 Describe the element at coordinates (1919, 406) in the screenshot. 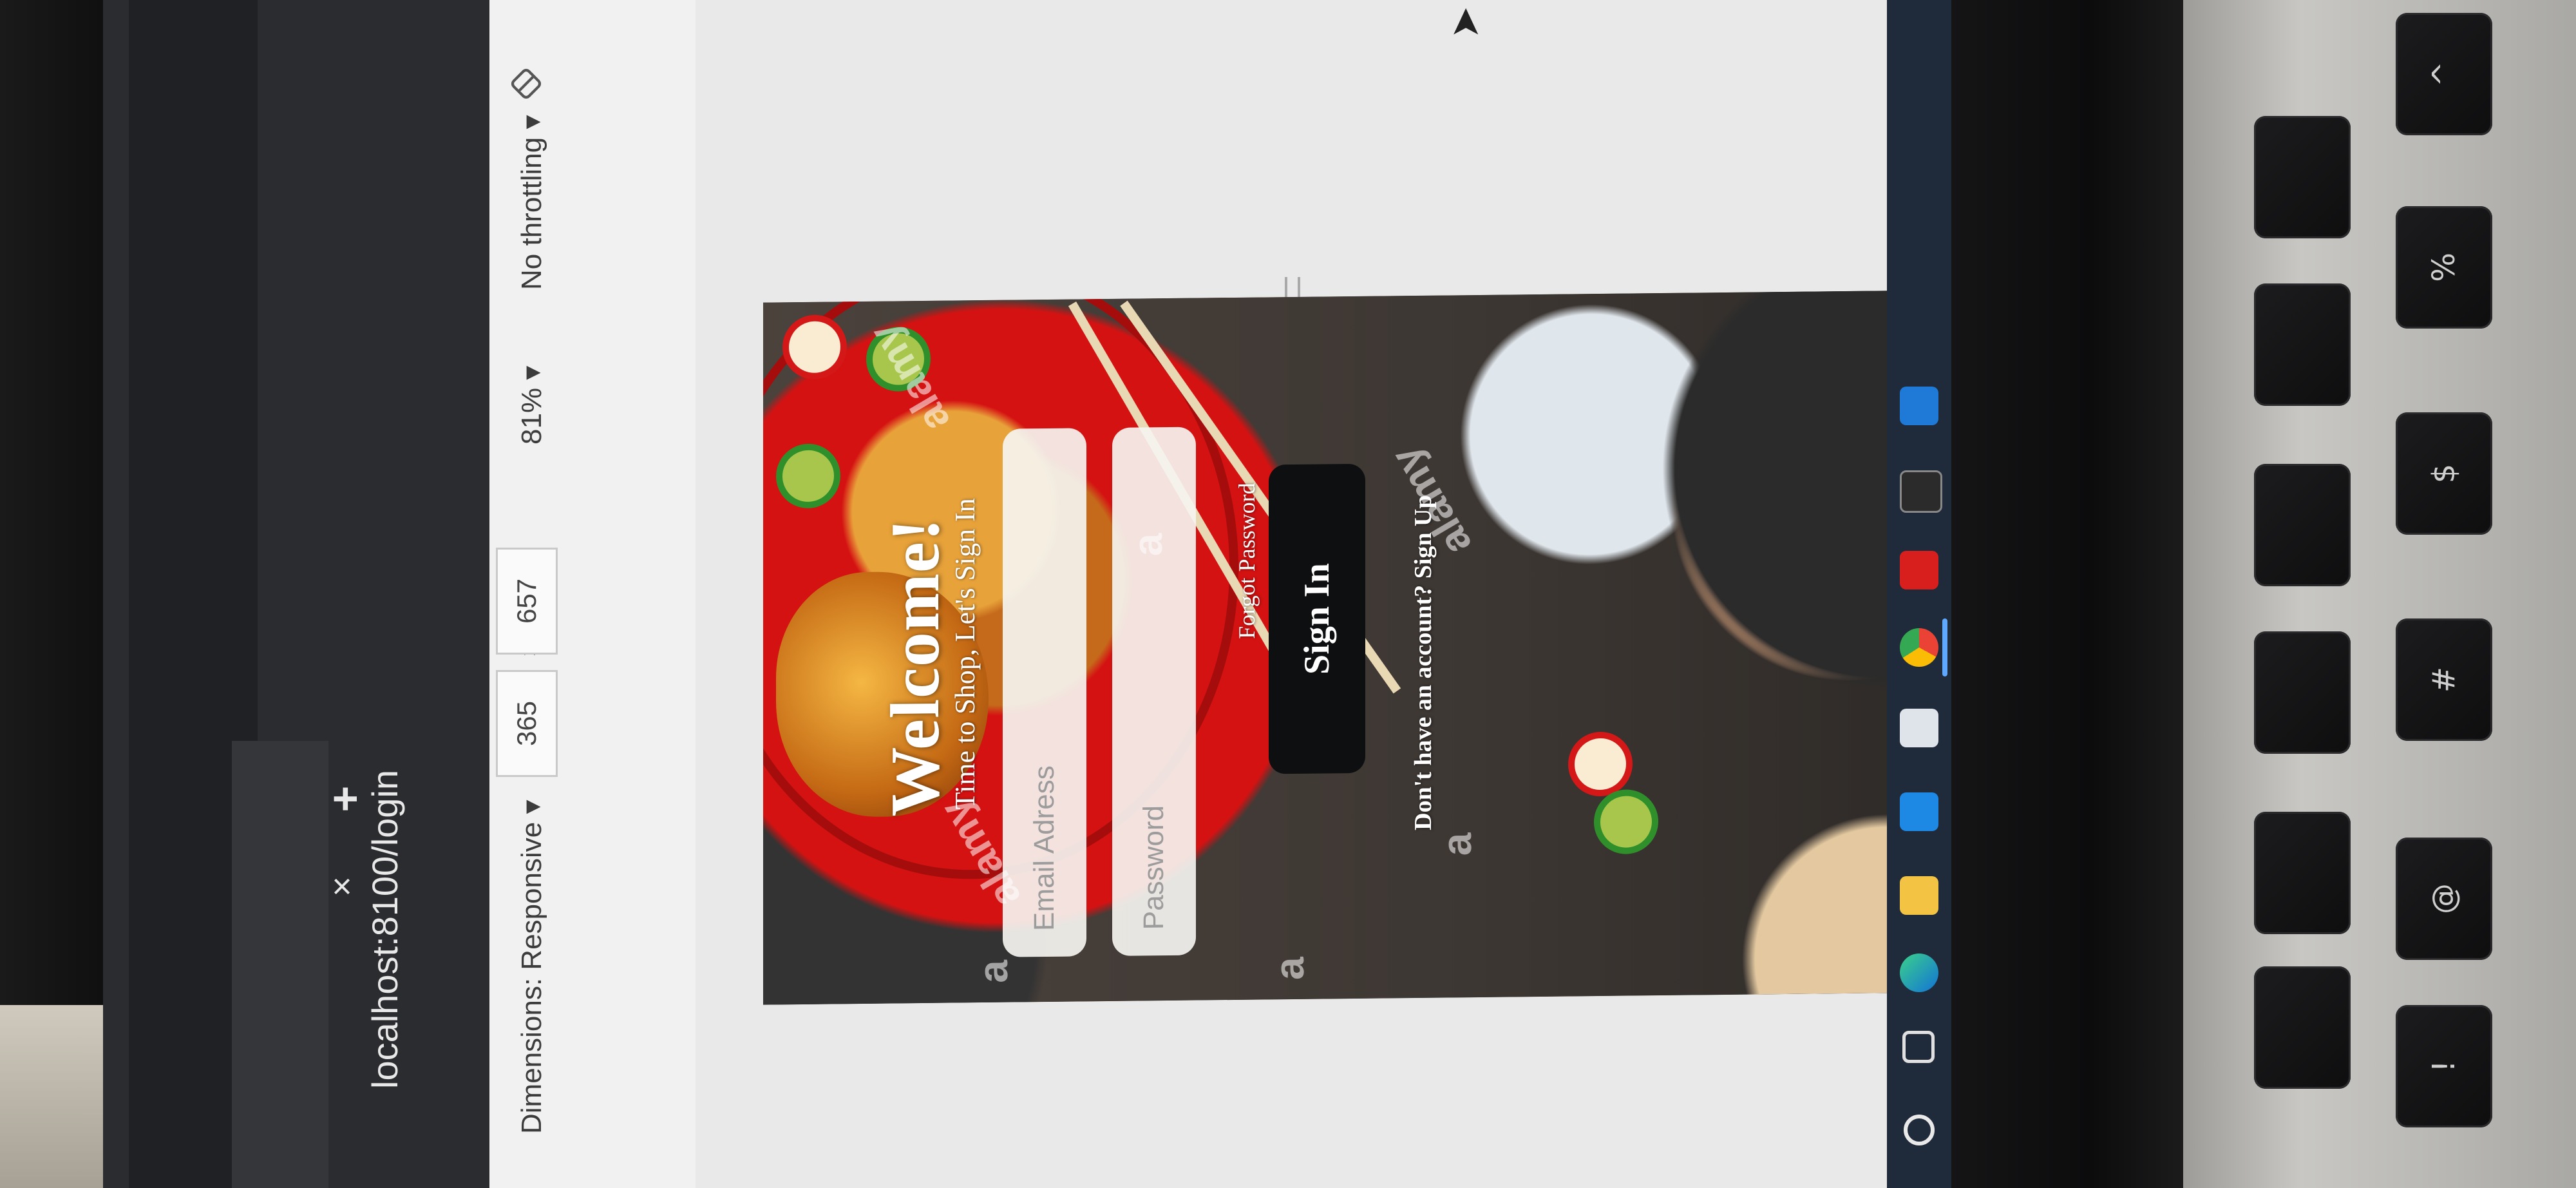

I see `vscode-icon` at that location.